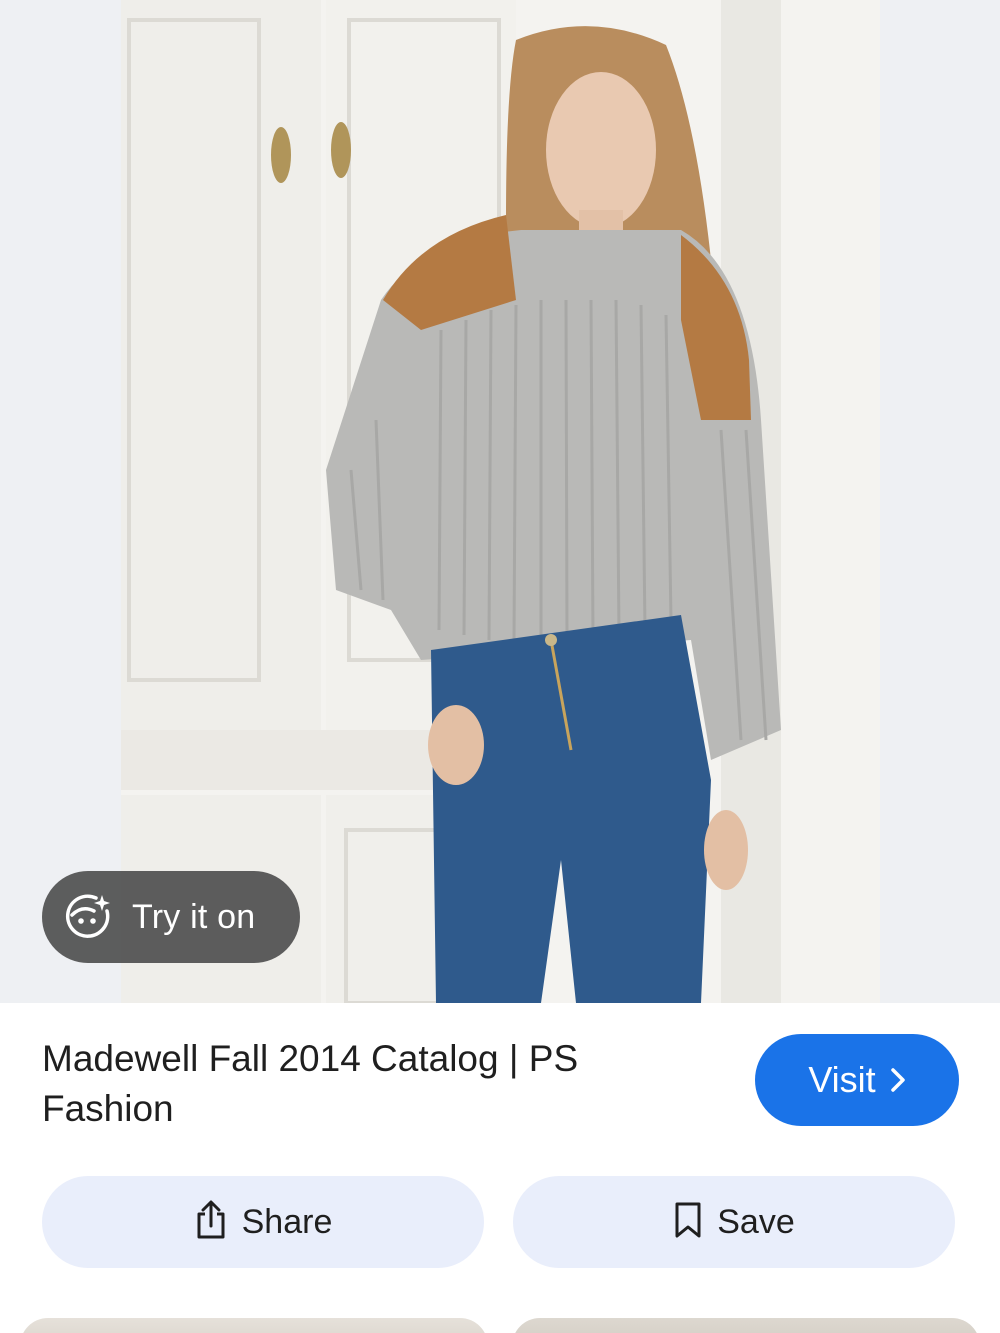  Describe the element at coordinates (898, 1080) in the screenshot. I see `chevron-right-icon` at that location.